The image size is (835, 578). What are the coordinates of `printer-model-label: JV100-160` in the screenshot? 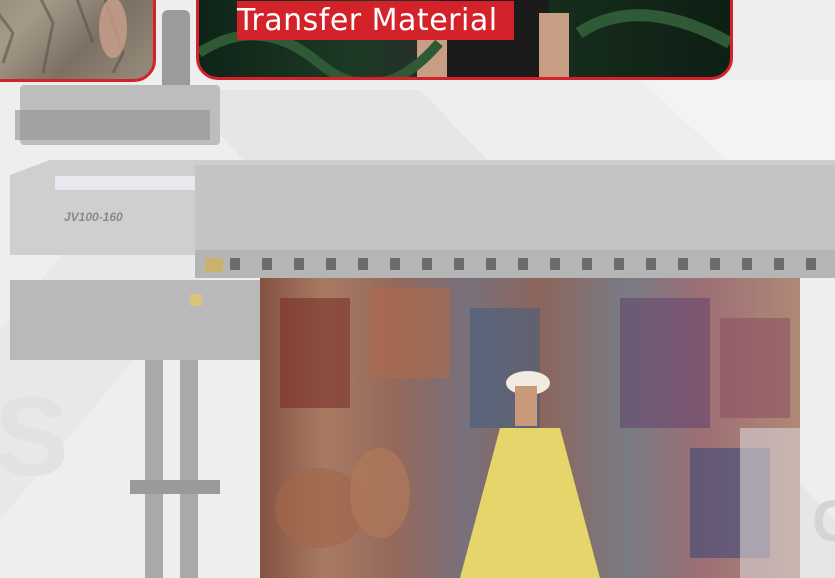 It's located at (93, 217).